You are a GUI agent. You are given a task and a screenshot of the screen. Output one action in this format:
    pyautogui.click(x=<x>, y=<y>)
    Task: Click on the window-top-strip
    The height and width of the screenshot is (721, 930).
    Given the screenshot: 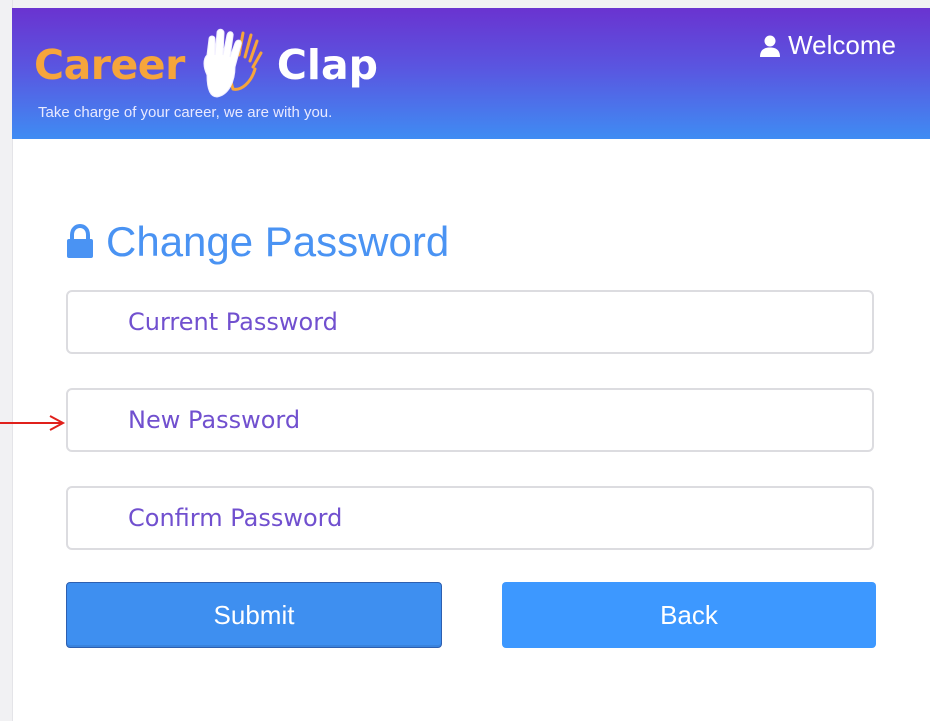 What is the action you would take?
    pyautogui.click(x=465, y=4)
    